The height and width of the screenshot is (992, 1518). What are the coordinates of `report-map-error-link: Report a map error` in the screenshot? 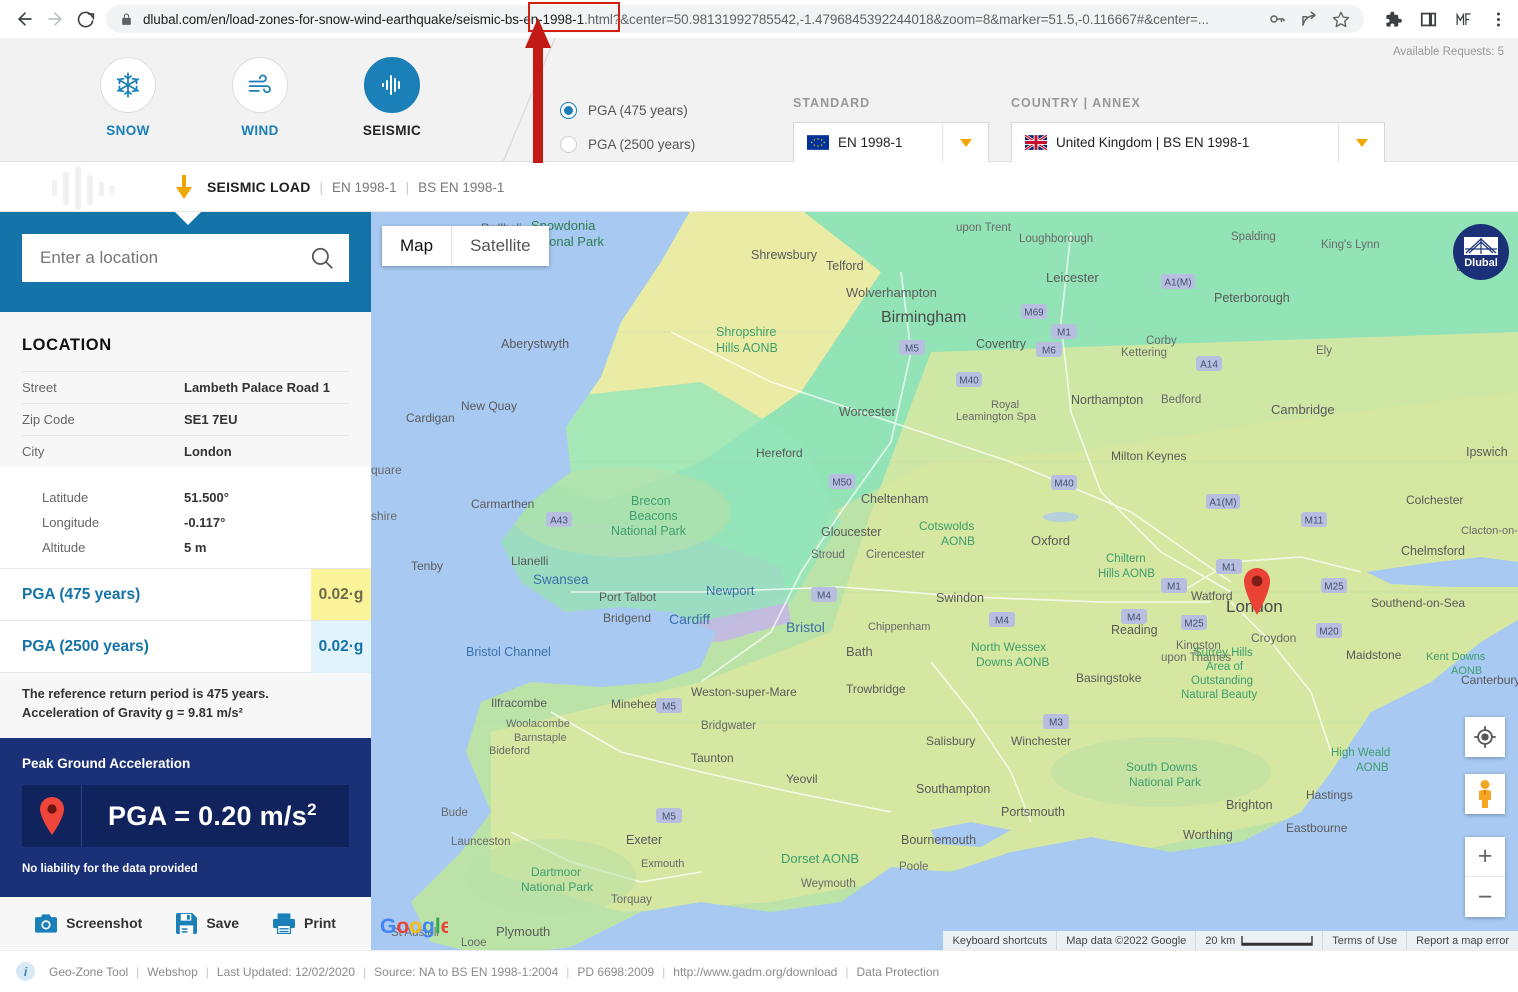 It's located at (1462, 940).